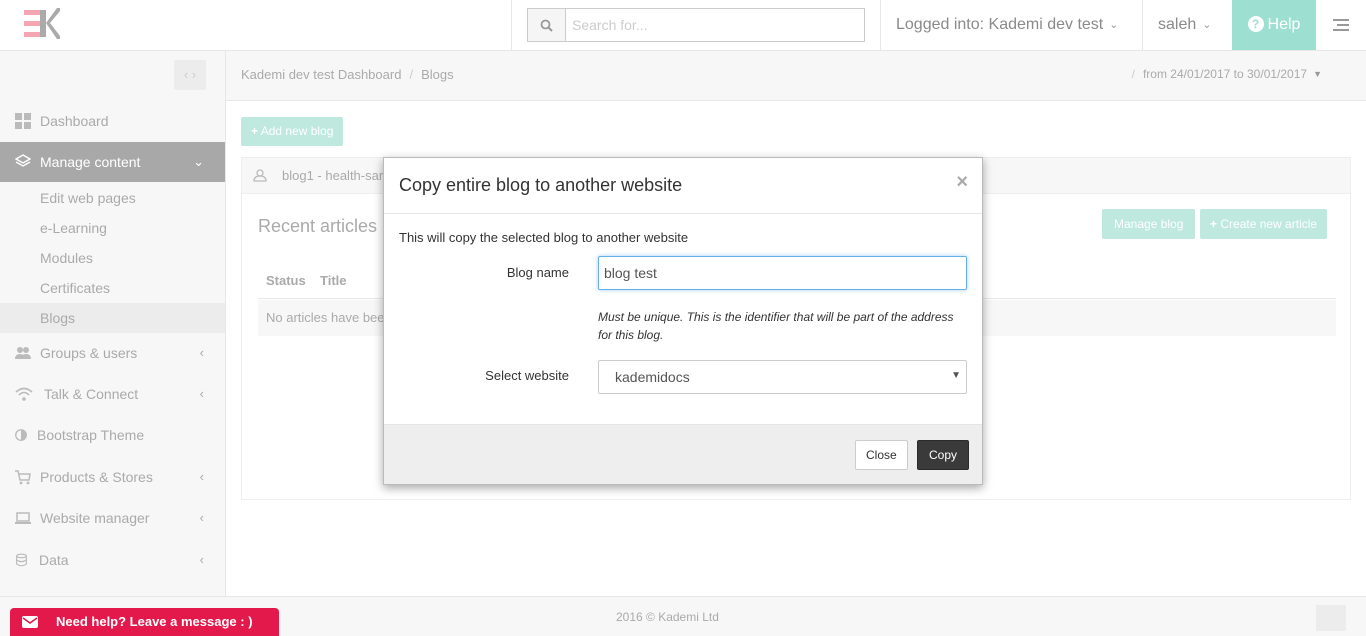  I want to click on modal-header: Copy entire blog to another website ×, so click(683, 186).